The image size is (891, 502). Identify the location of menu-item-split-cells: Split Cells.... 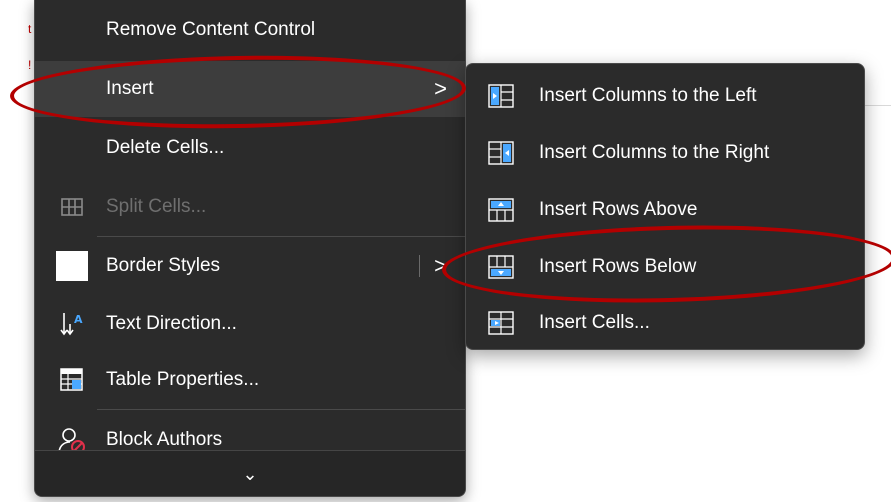
(250, 207).